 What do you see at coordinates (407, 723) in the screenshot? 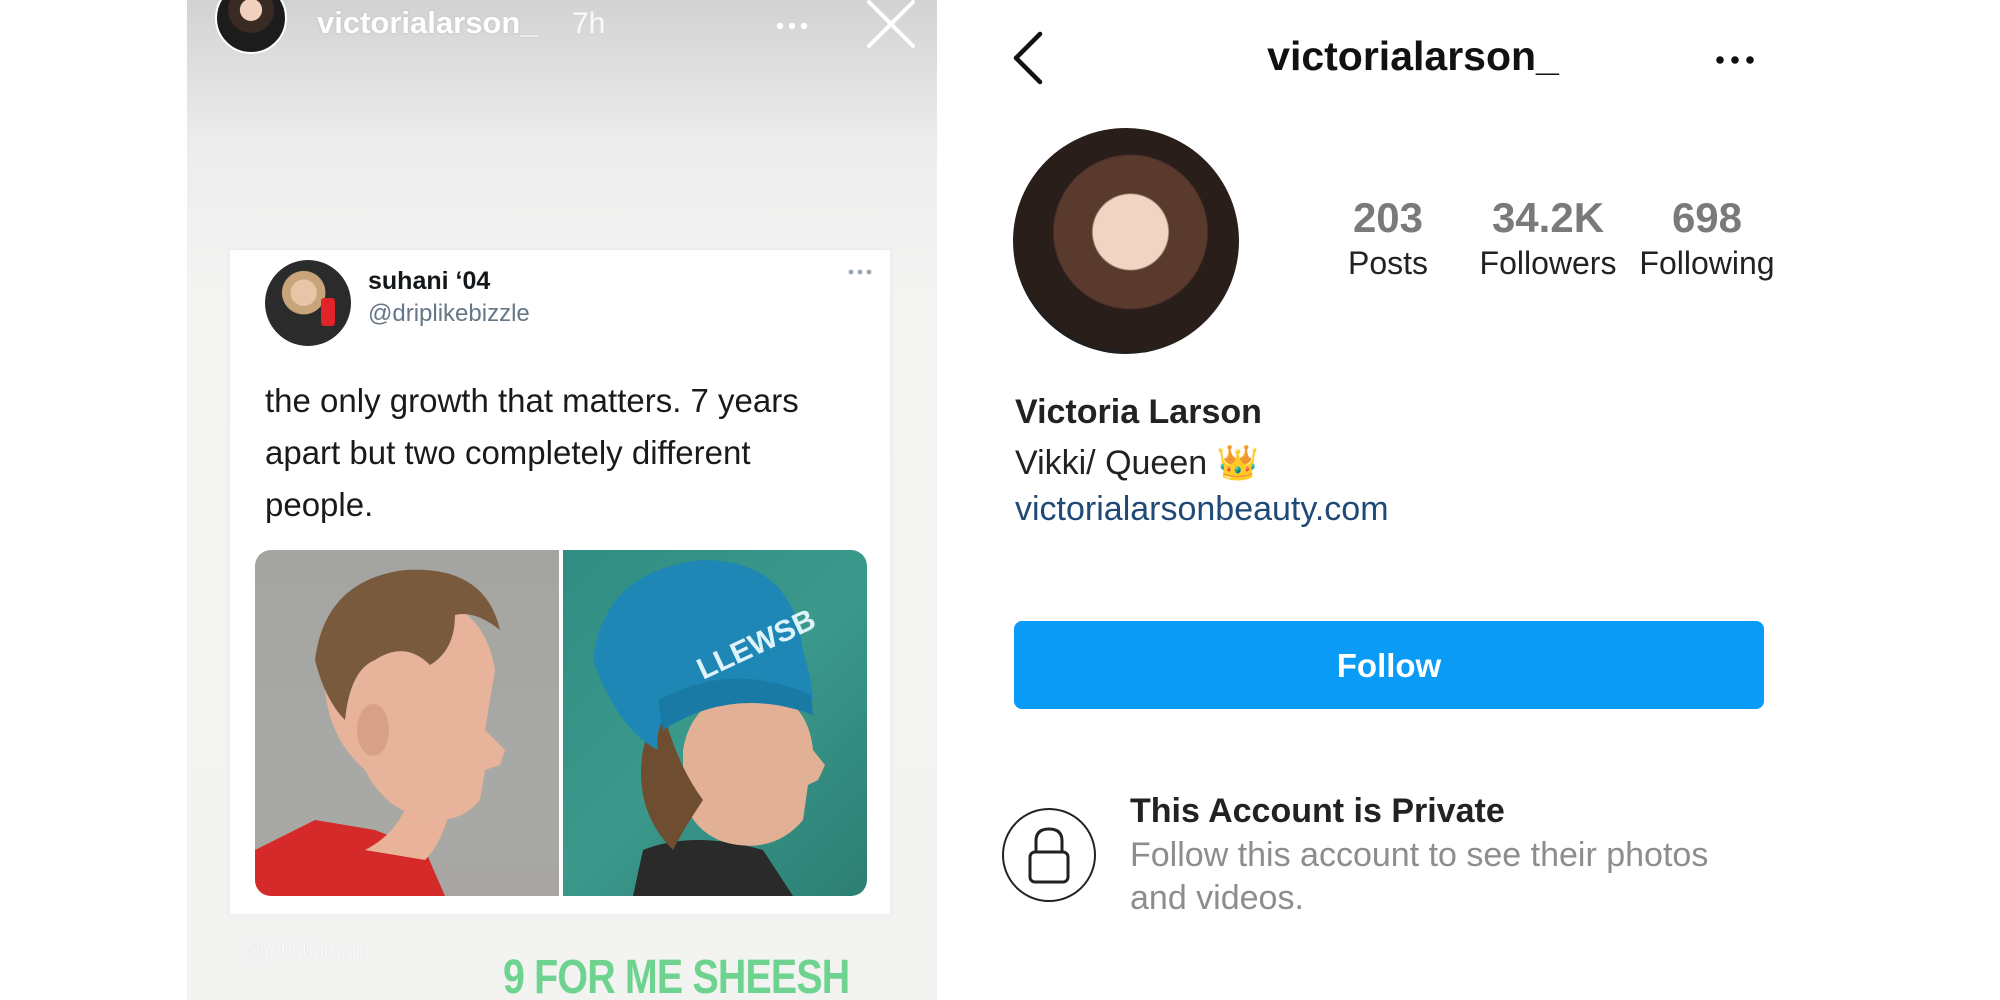
I see `mugshot-photo` at bounding box center [407, 723].